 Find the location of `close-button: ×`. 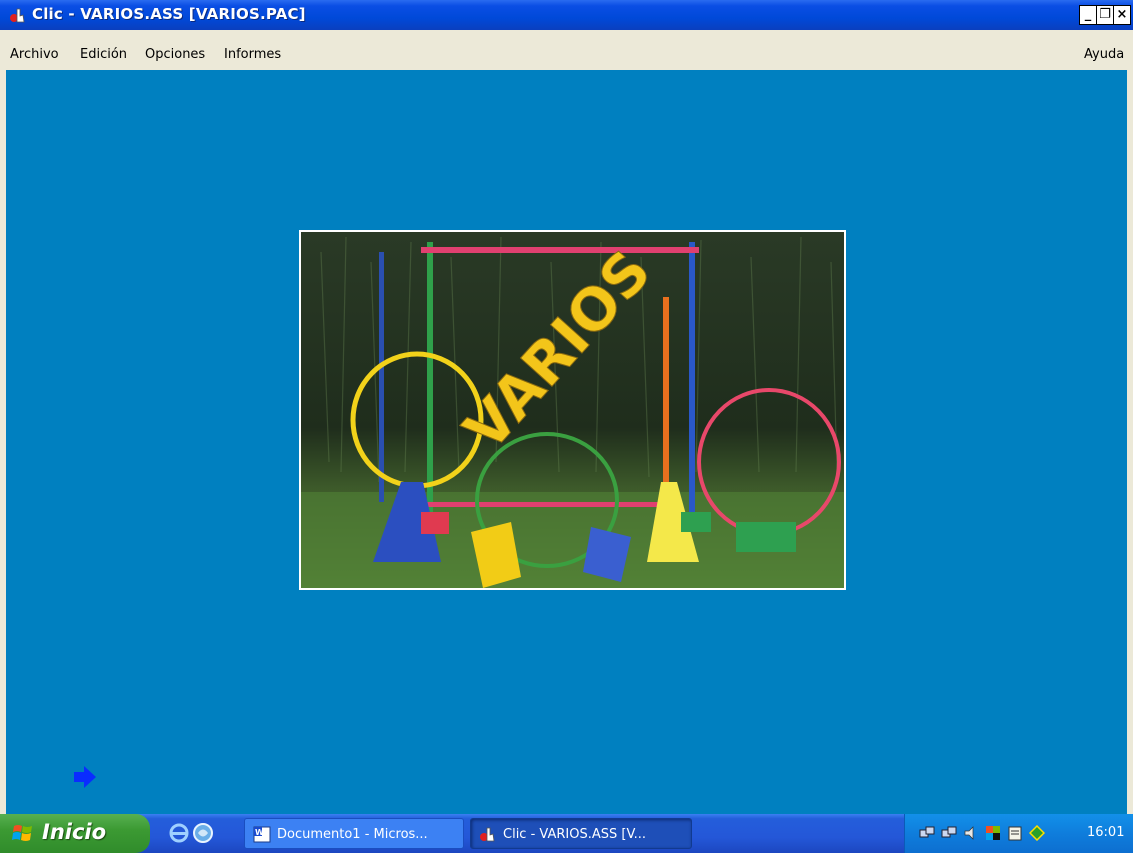

close-button: × is located at coordinates (1122, 15).